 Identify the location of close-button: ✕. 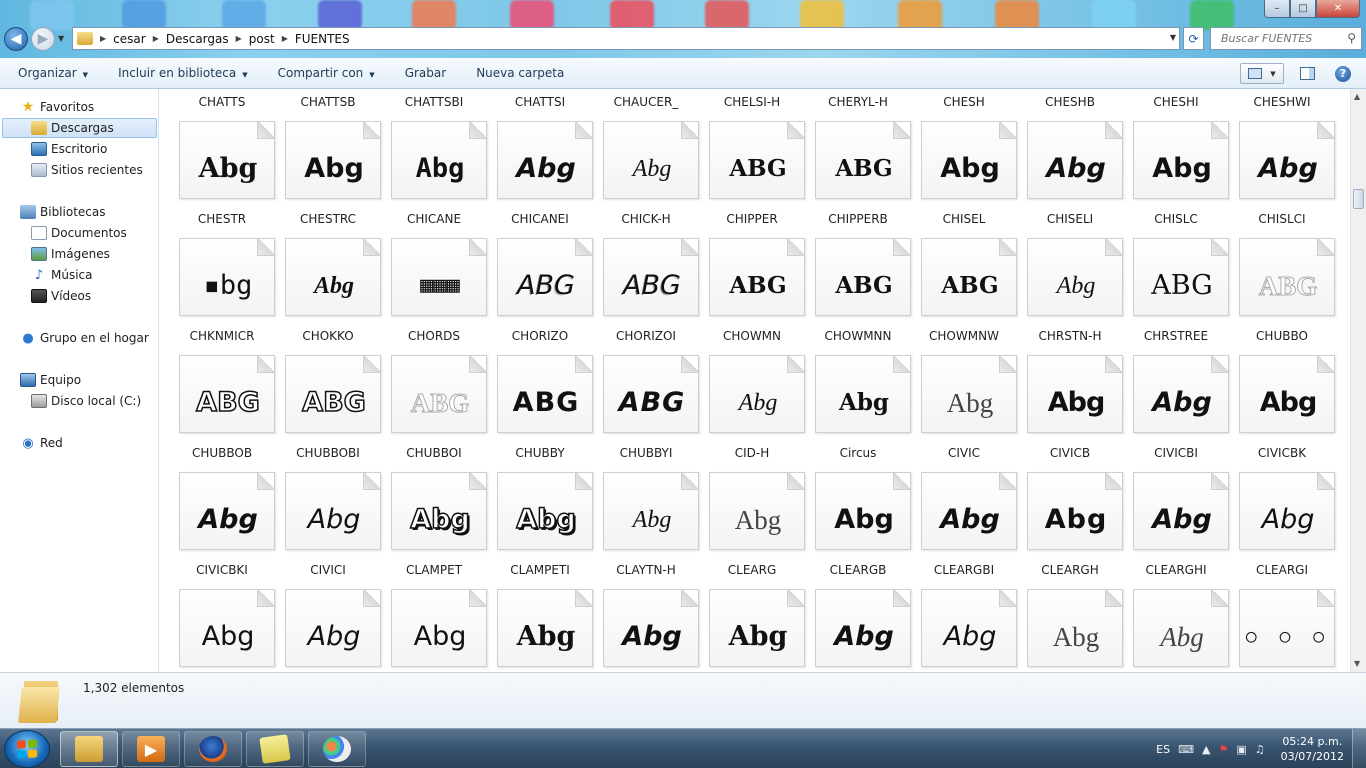
(1338, 9).